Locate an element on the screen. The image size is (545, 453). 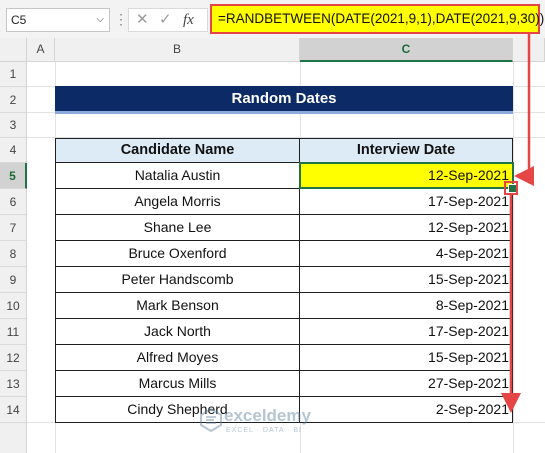
watermark: exceldemy EXCEL · DATA · BI is located at coordinates (280, 424).